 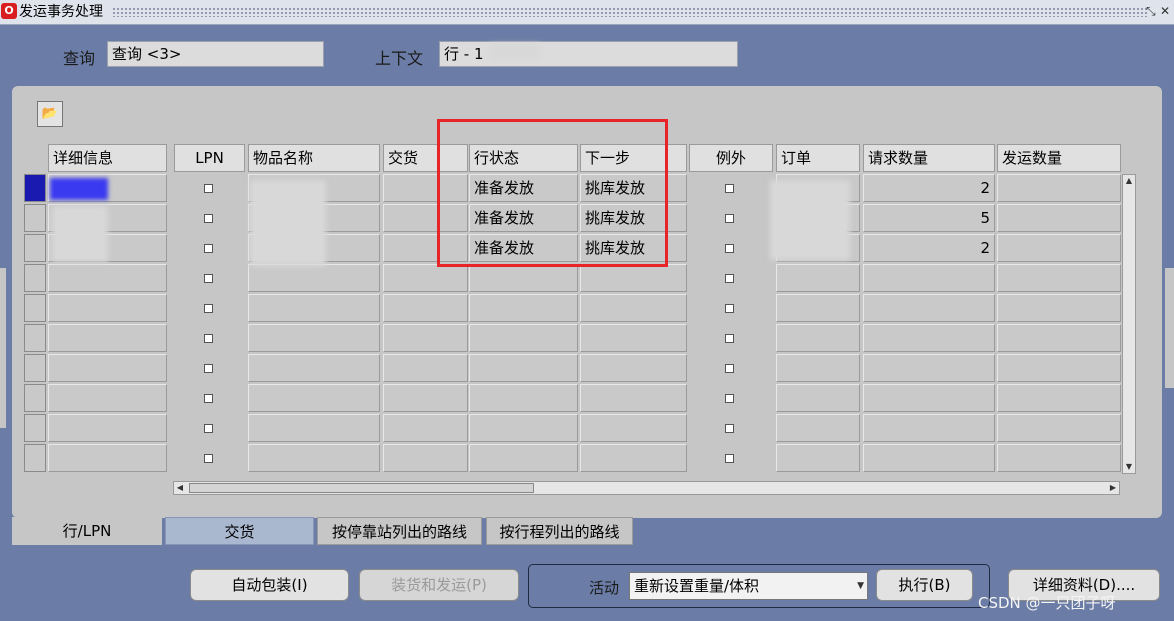 I want to click on tab-route-by-stop: 按停靠站列出的路线, so click(x=399, y=531).